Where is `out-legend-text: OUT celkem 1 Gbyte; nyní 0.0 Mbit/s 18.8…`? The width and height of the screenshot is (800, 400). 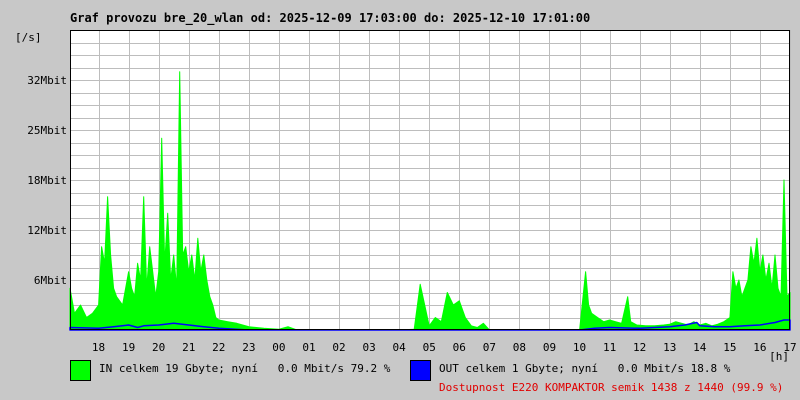 out-legend-text: OUT celkem 1 Gbyte; nyní 0.0 Mbit/s 18.8… is located at coordinates (585, 368).